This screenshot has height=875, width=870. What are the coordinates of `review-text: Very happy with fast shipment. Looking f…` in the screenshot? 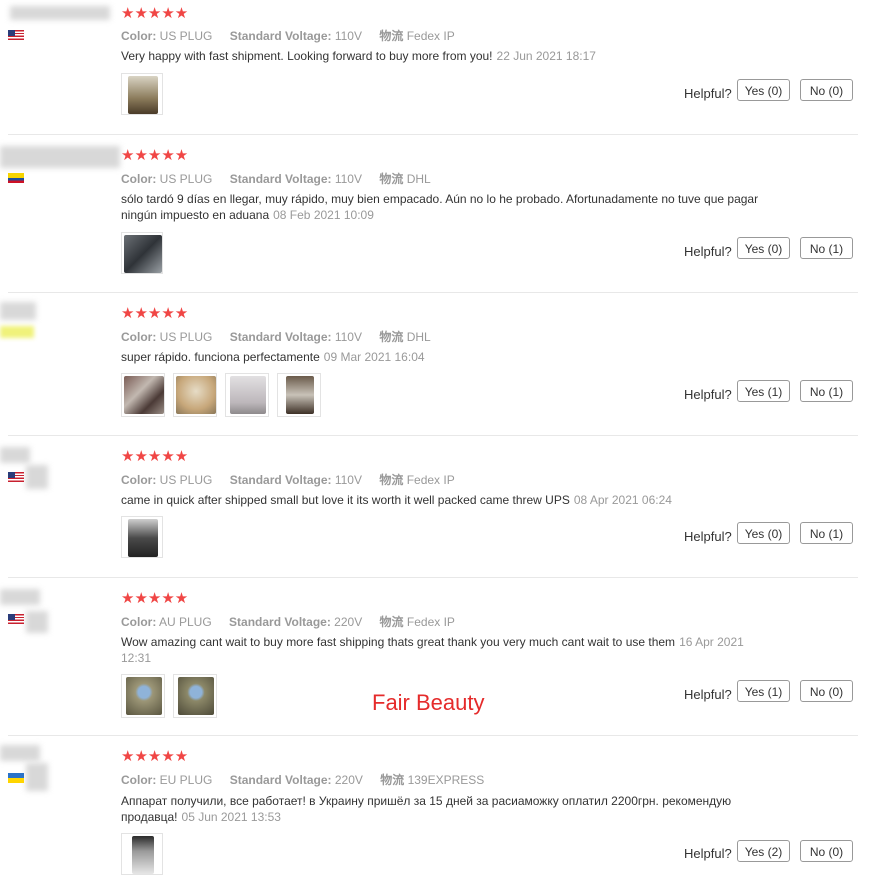 It's located at (358, 56).